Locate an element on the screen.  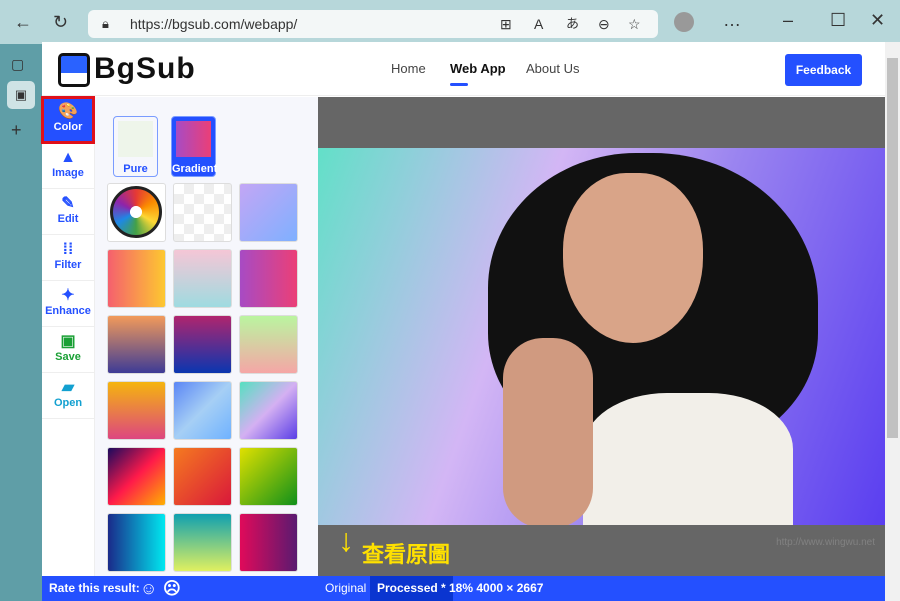
pure-label: Pure is located at coordinates (135, 169).